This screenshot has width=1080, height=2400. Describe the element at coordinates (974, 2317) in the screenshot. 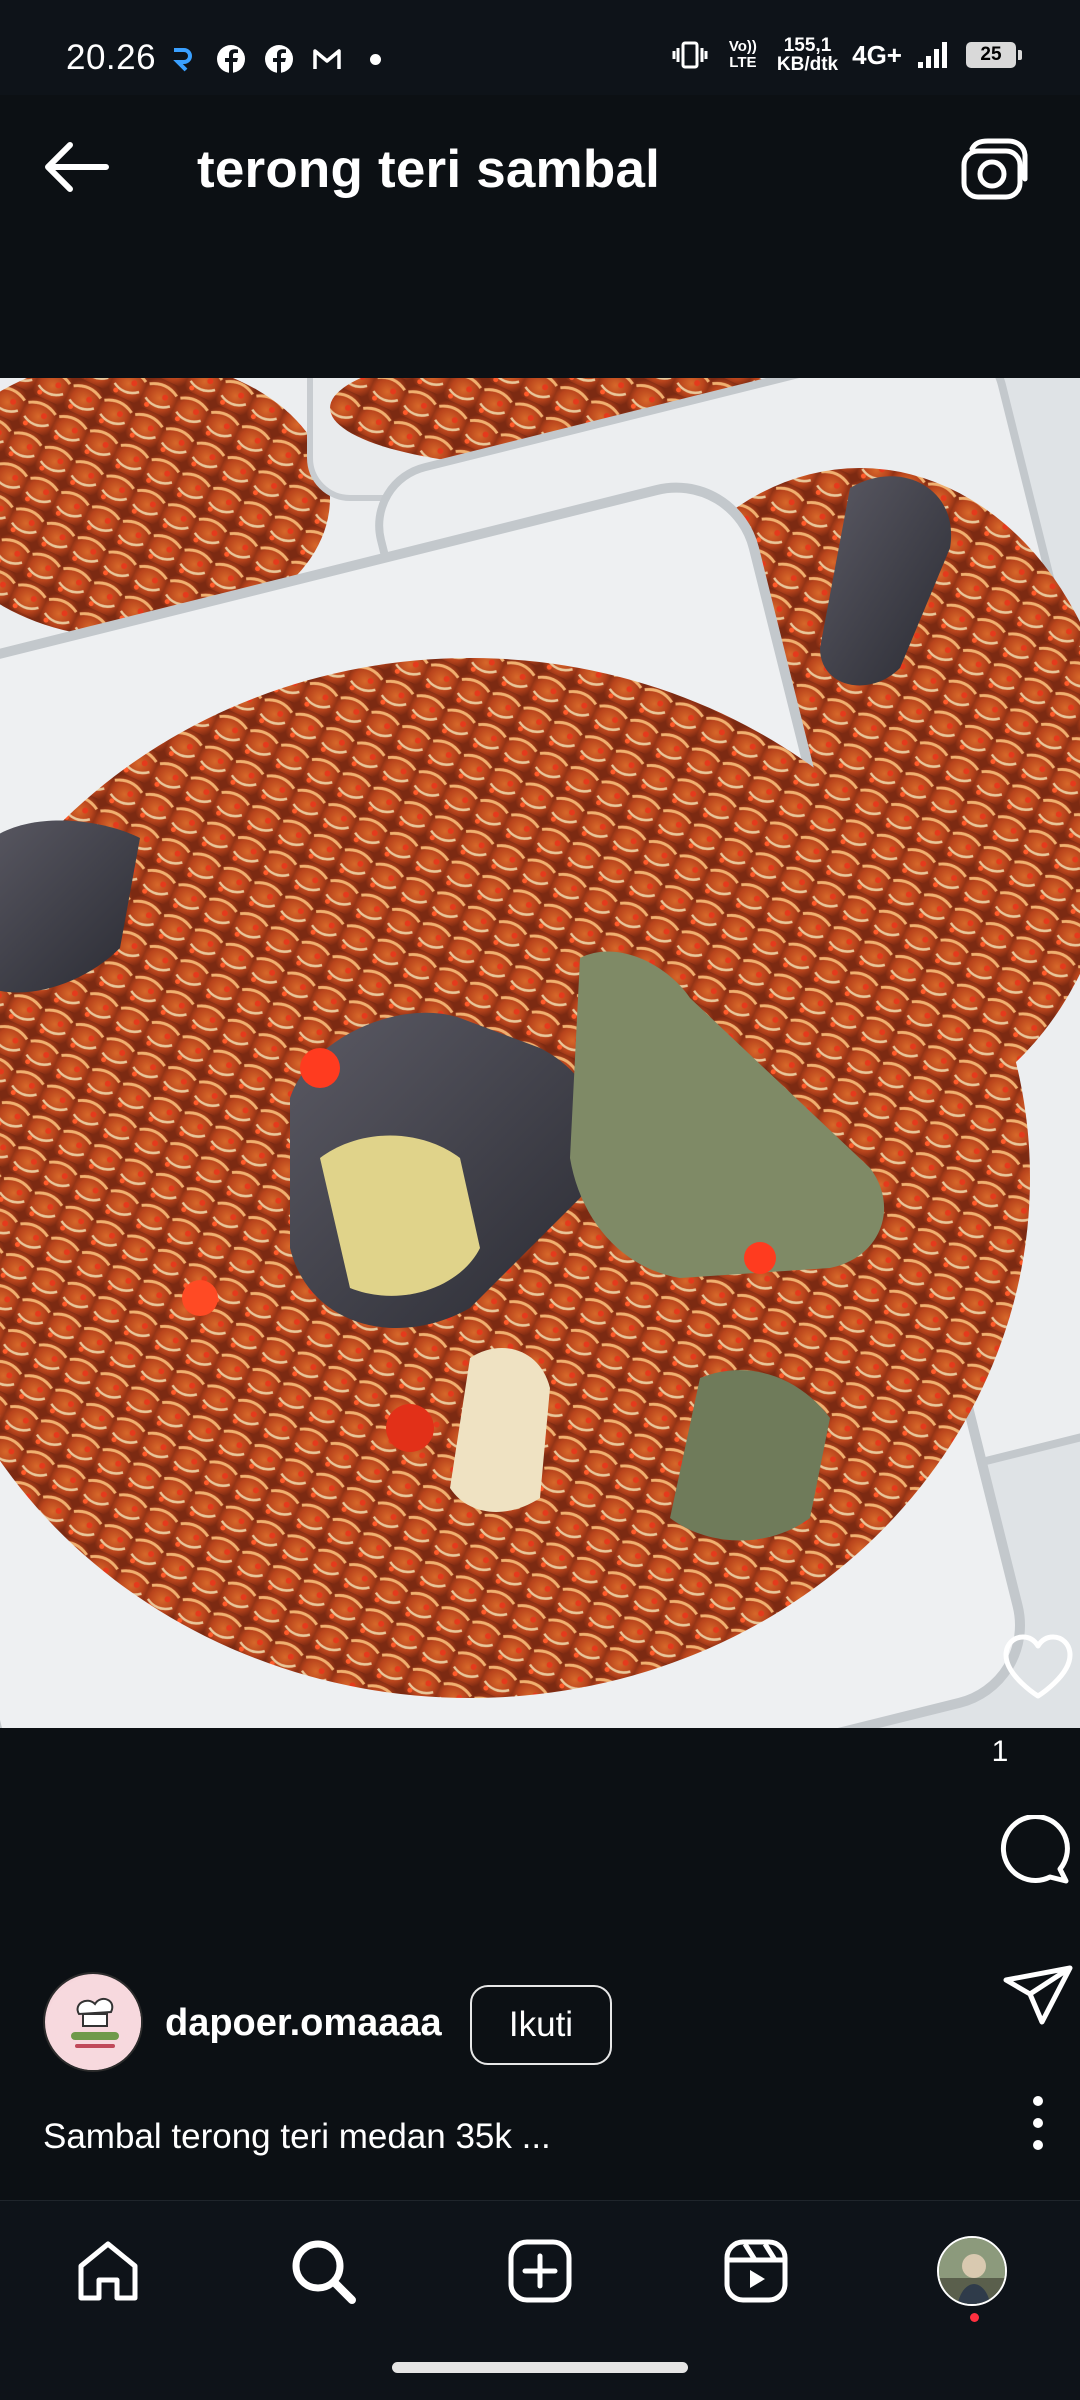

I see `profile-notification-dot` at that location.